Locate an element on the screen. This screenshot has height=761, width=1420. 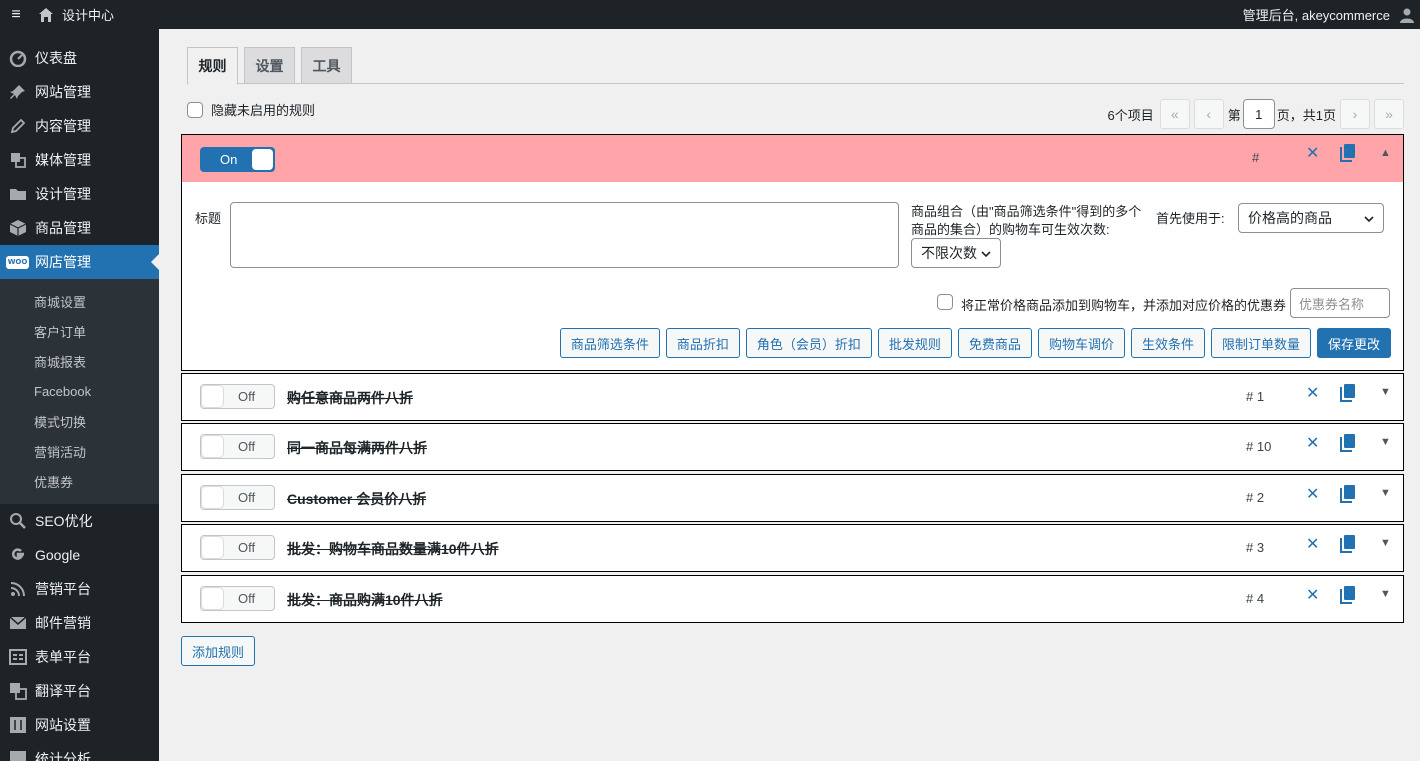
product-discount-button: 商品折扣 is located at coordinates (702, 343).